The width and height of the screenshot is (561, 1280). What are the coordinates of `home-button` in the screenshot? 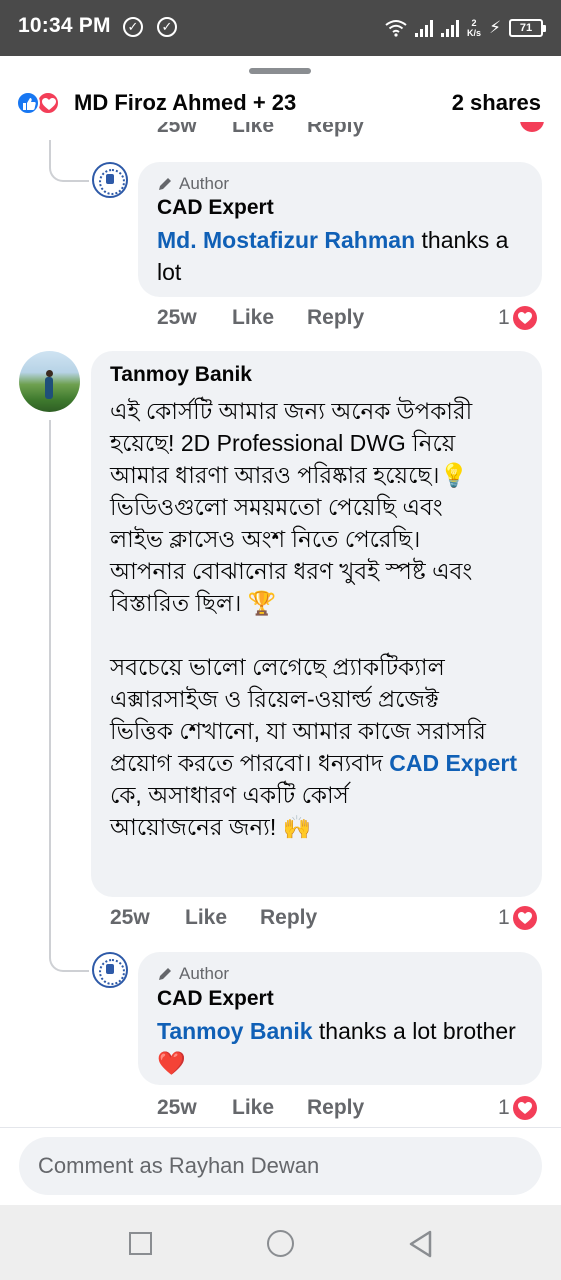 It's located at (280, 1243).